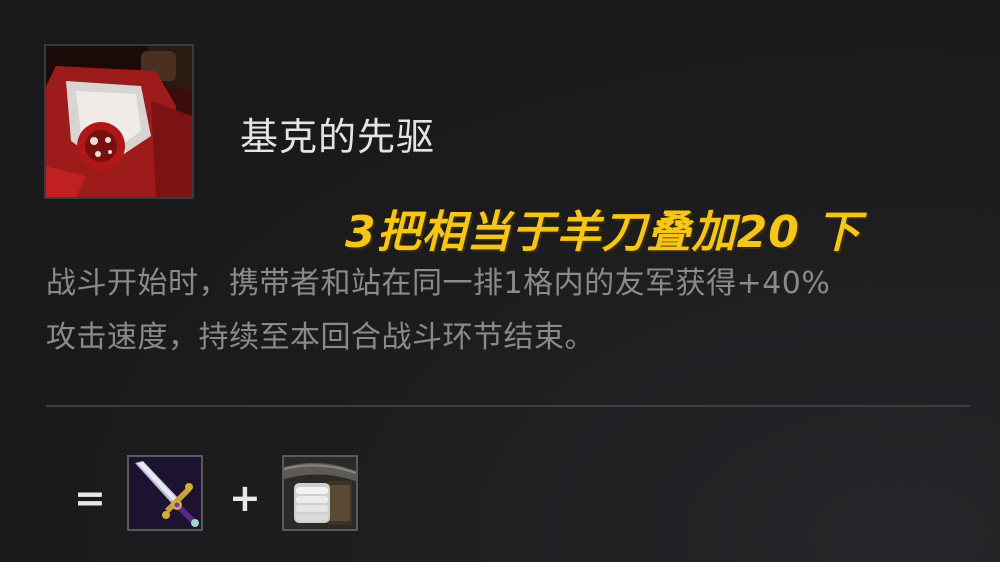 This screenshot has width=1000, height=562. I want to click on red-banner-icon, so click(119, 121).